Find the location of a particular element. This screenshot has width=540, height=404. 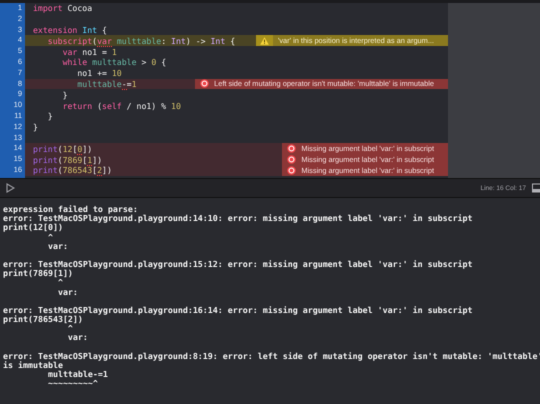

console-line: expression failed to parse: is located at coordinates (71, 209).